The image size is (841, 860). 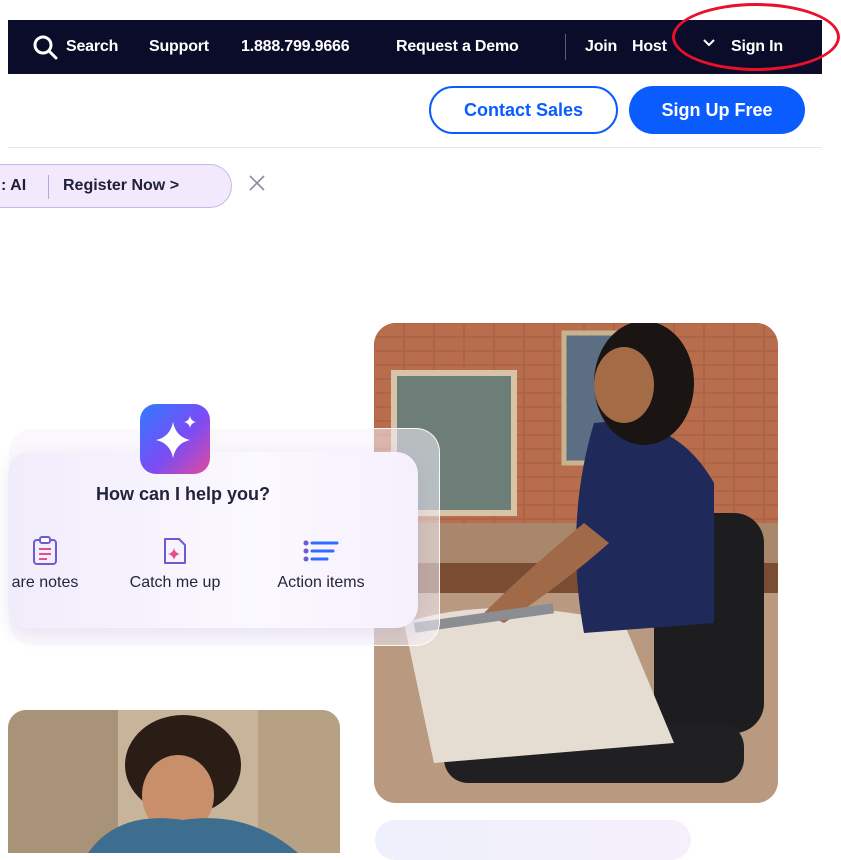 What do you see at coordinates (457, 47) in the screenshot?
I see `request-demo-link: Request a Demo` at bounding box center [457, 47].